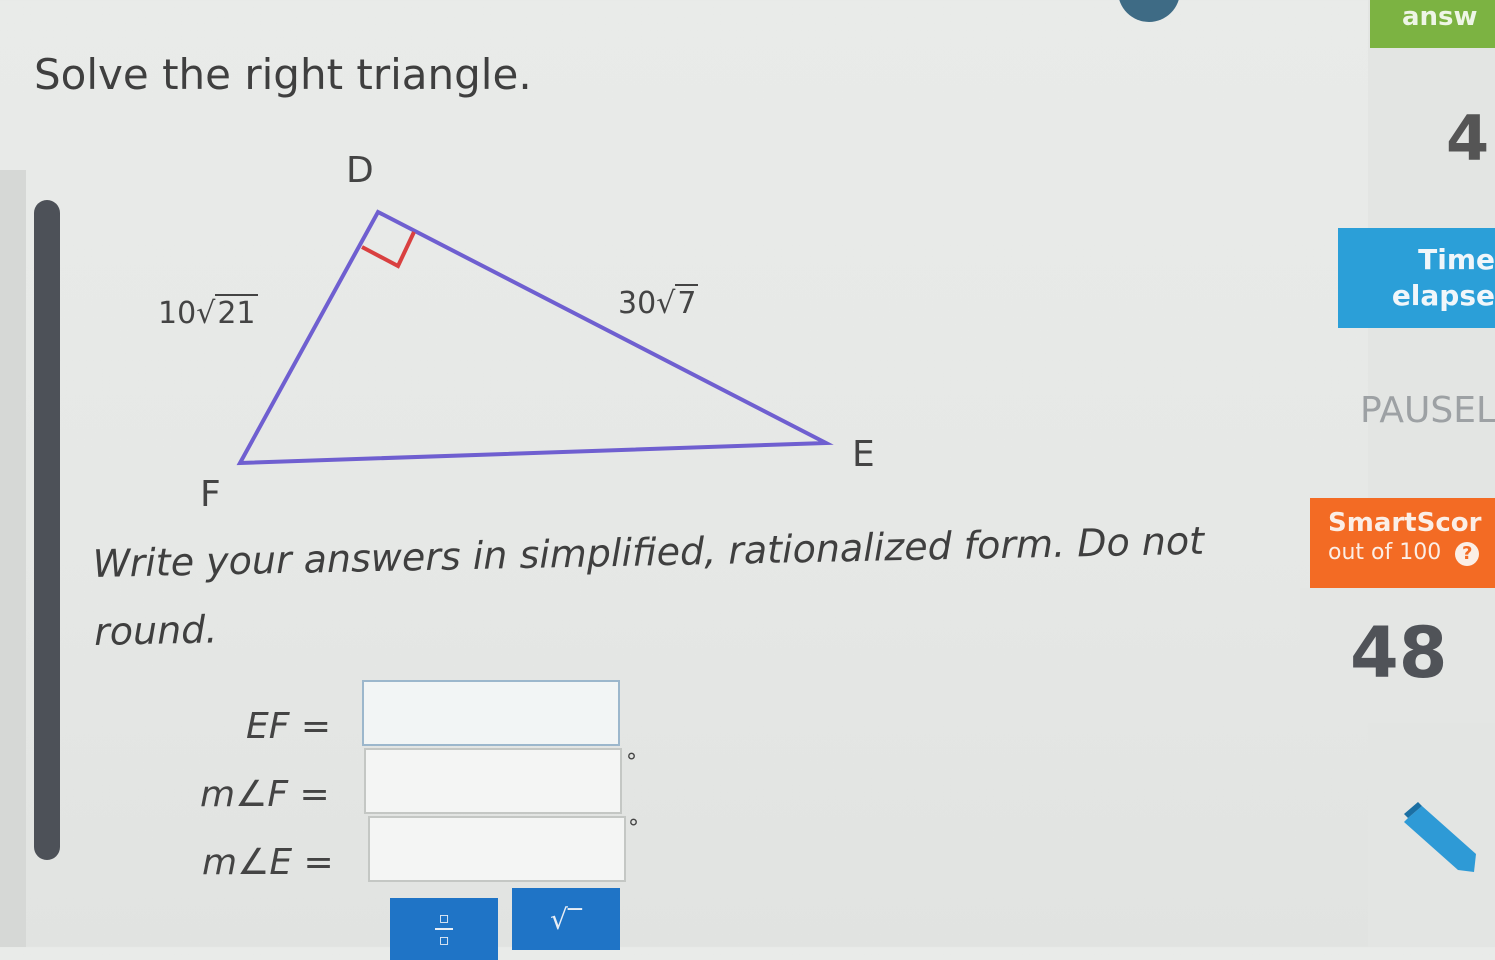 The image size is (1495, 960). Describe the element at coordinates (637, 303) in the screenshot. I see `side-de-coefficient: 30` at that location.